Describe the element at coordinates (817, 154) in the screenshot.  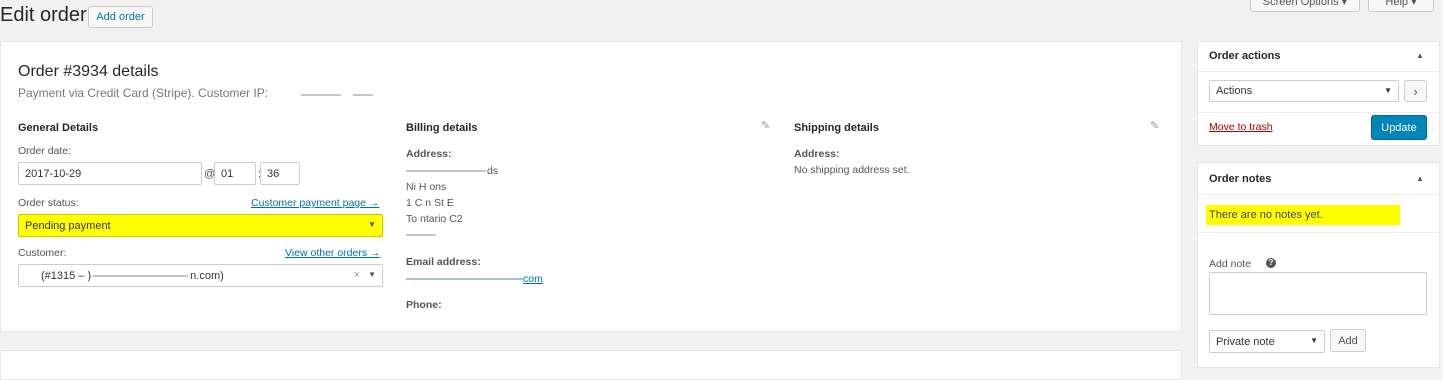
I see `shipping-address-label: Address:` at that location.